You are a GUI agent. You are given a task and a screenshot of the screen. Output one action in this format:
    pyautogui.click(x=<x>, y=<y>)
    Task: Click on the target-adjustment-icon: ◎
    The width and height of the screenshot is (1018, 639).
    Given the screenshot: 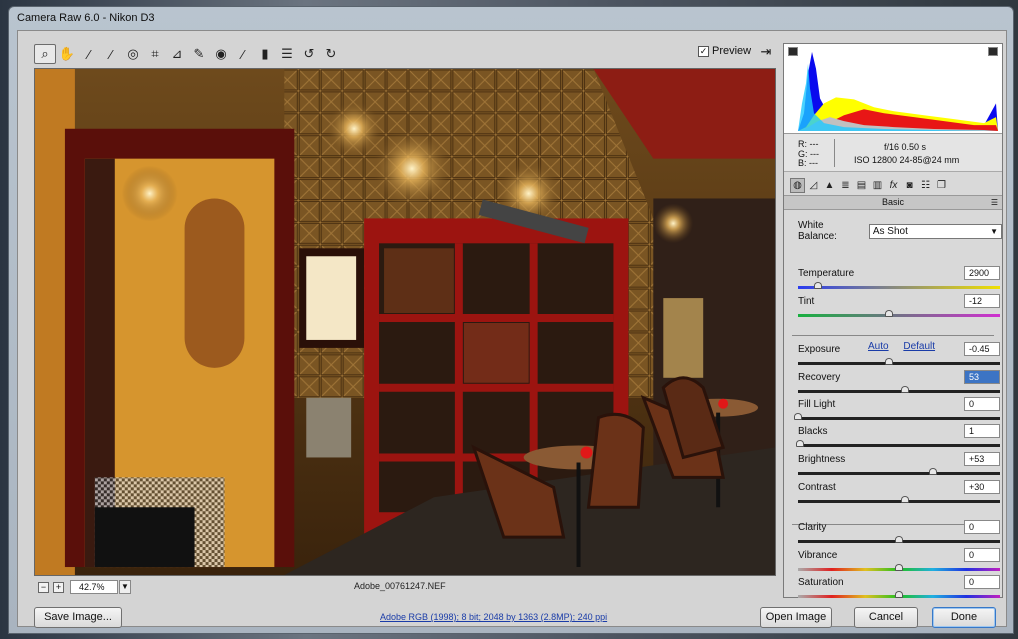 What is the action you would take?
    pyautogui.click(x=133, y=54)
    